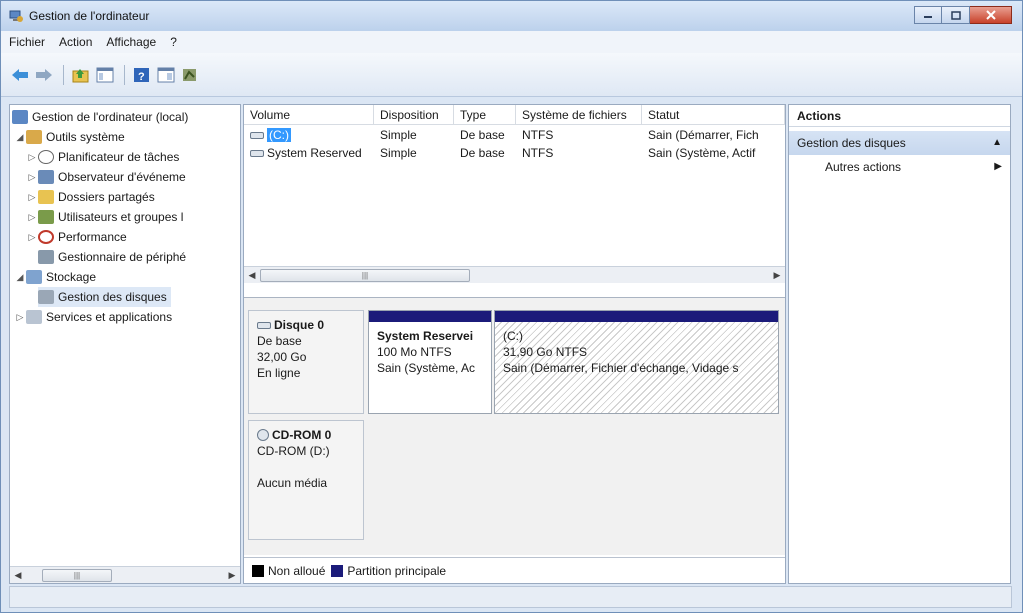  I want to click on view-icon, so click(166, 74).